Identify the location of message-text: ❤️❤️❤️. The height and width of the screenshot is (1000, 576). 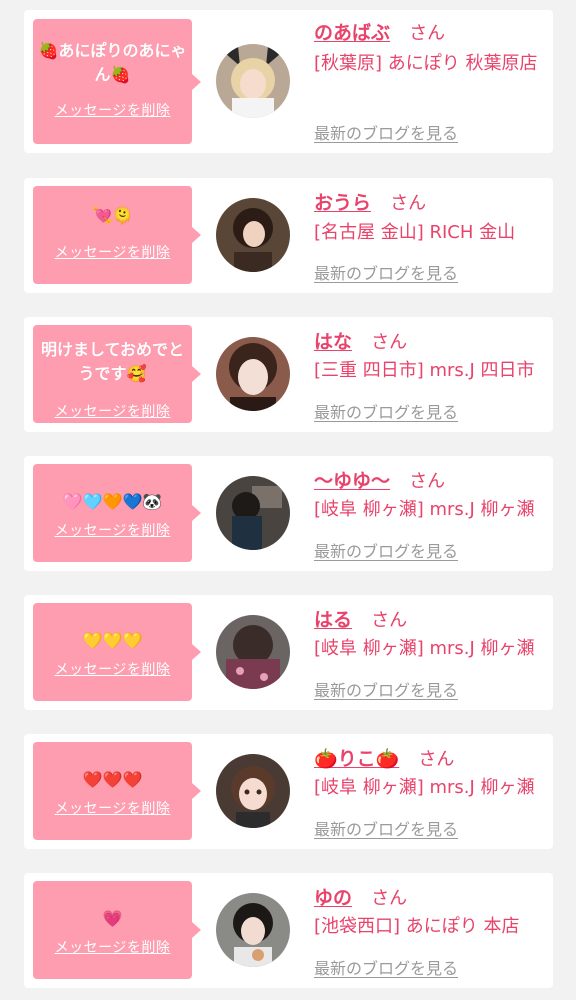
(112, 779).